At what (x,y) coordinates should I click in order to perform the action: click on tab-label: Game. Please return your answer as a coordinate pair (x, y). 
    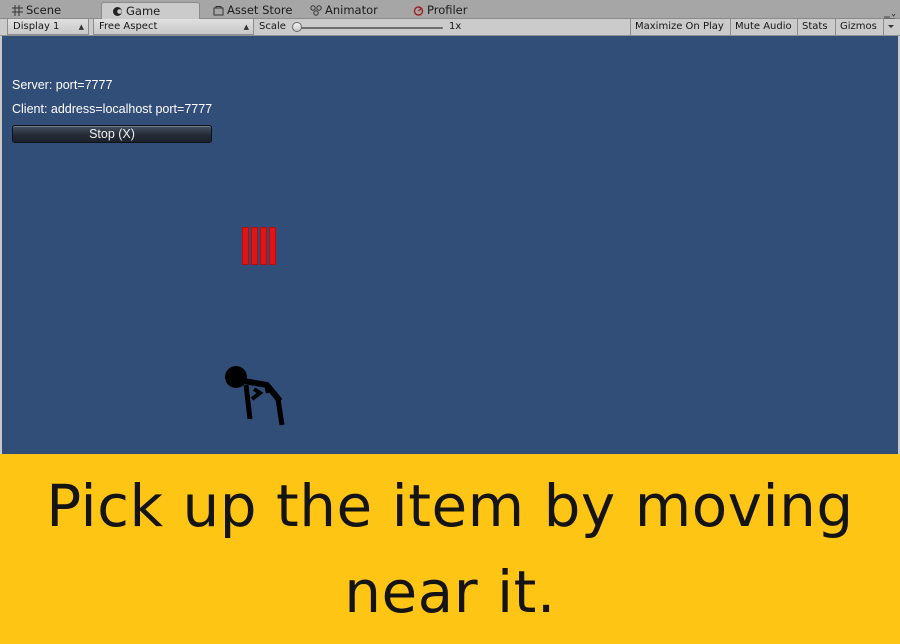
    Looking at the image, I should click on (143, 11).